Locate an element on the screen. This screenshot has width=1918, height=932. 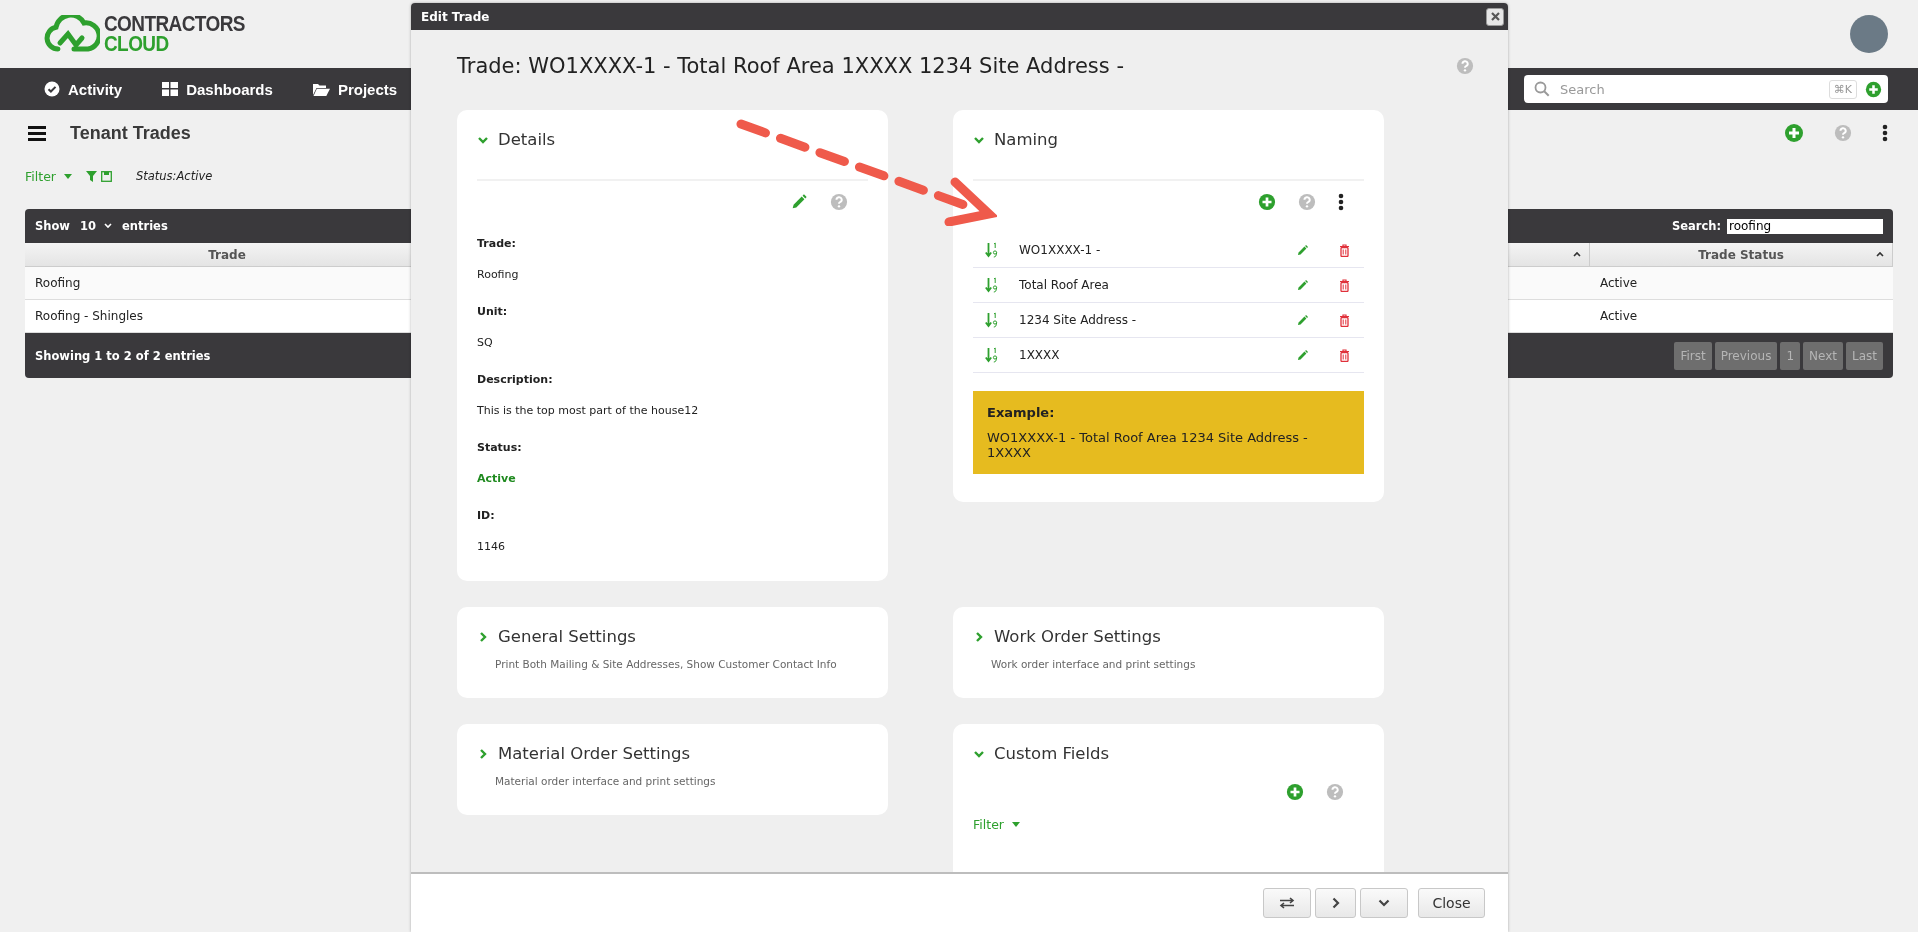
menu-icon is located at coordinates (37, 133).